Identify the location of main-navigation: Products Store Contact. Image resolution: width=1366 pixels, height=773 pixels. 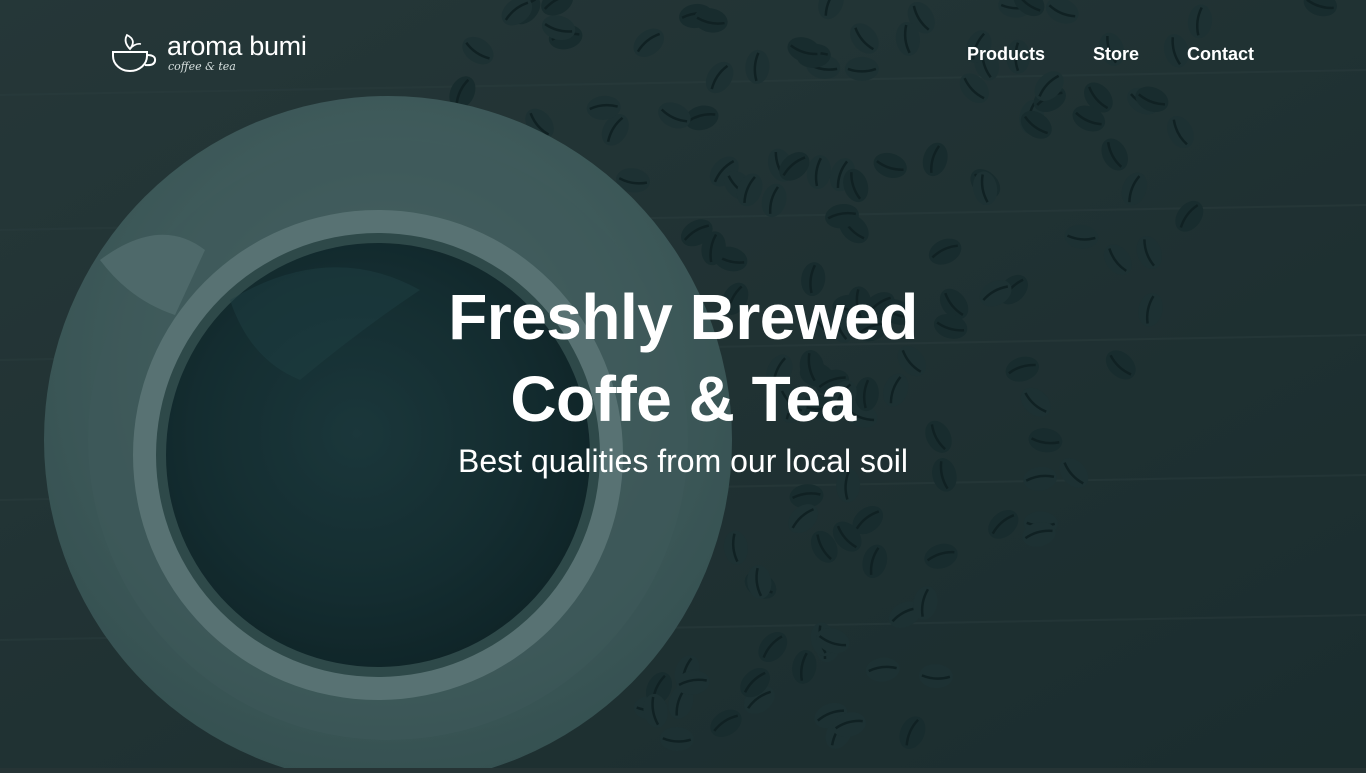
(1110, 54).